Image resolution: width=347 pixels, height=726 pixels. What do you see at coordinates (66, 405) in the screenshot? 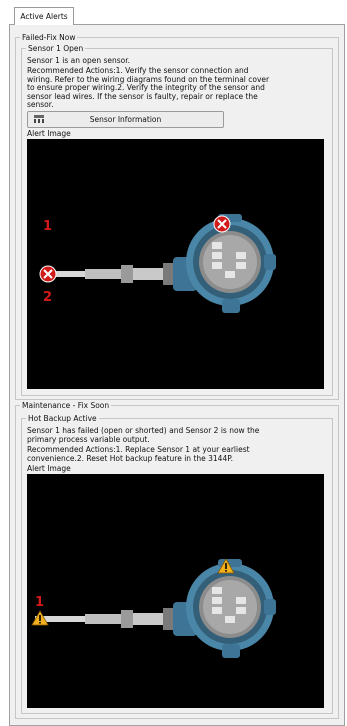
I see `maintenance-fix-soon-legend: Maintenance - Fix Soon` at bounding box center [66, 405].